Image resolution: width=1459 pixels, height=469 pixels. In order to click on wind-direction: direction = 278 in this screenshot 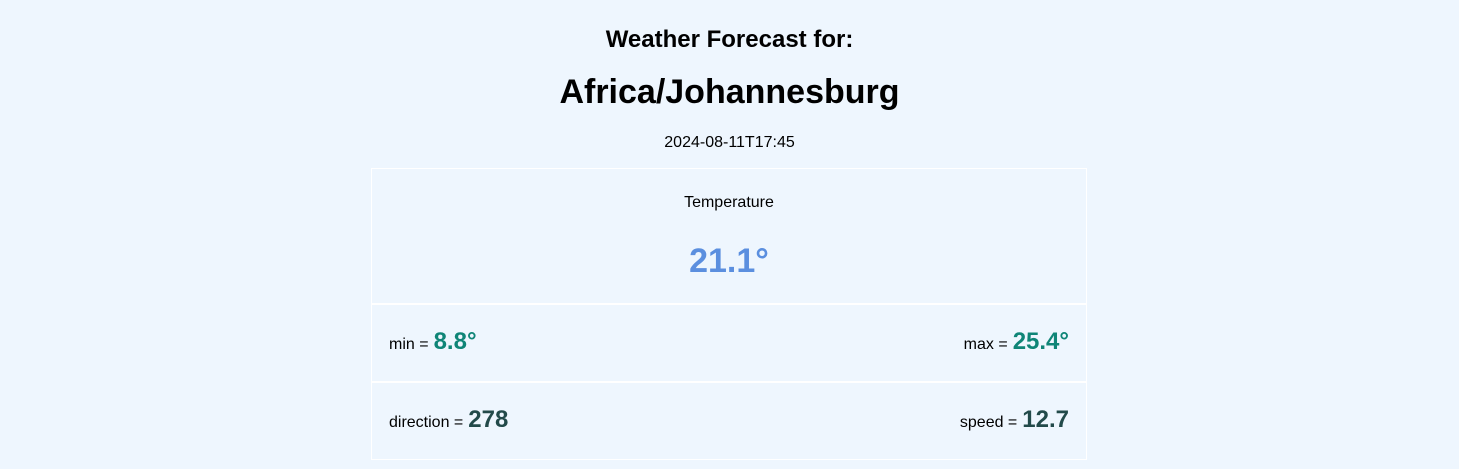, I will do `click(448, 421)`.